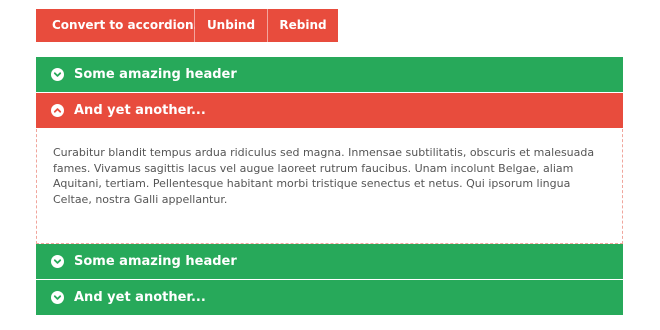  What do you see at coordinates (303, 25) in the screenshot?
I see `rebind-button: Rebind` at bounding box center [303, 25].